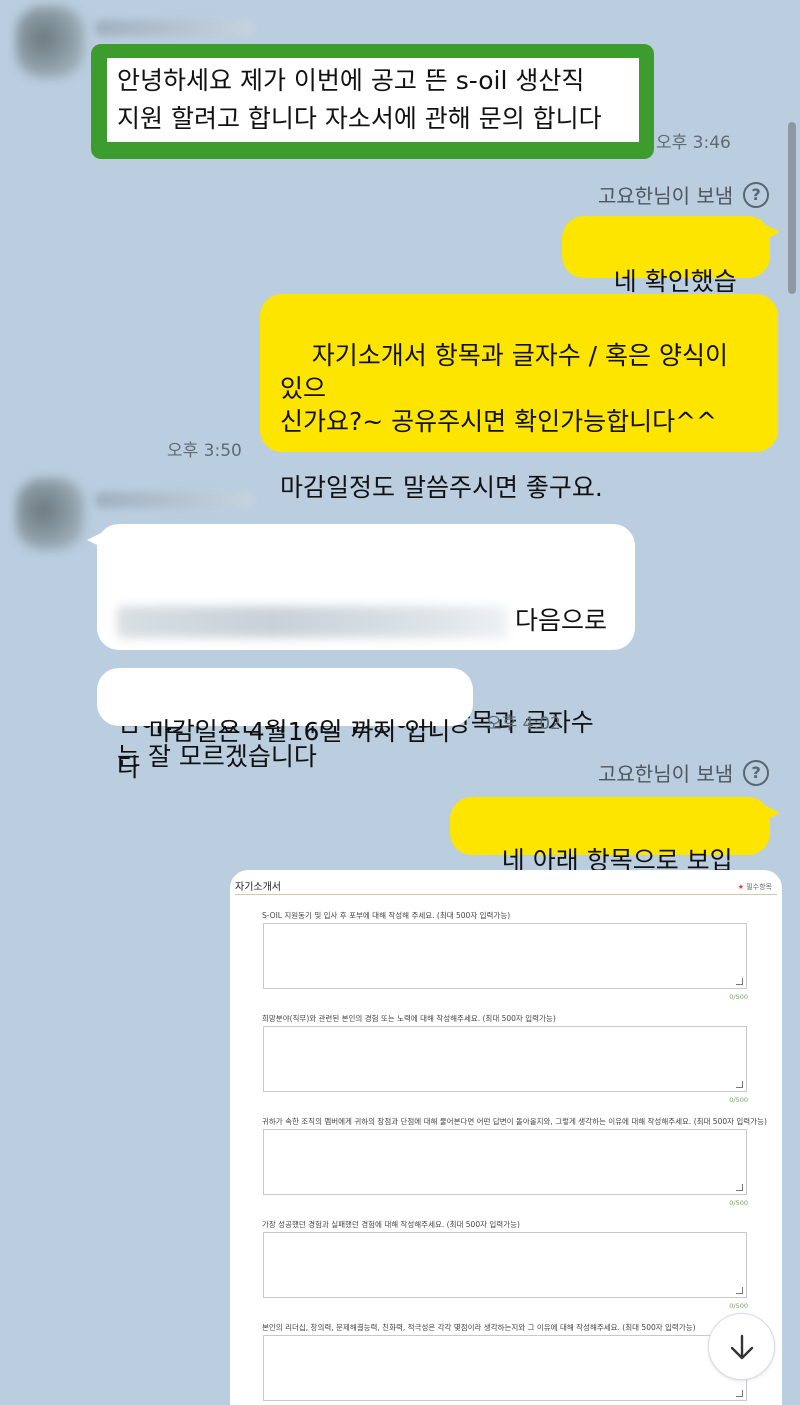  What do you see at coordinates (361, 647) in the screenshot?
I see `incoming-message: 다음으로 넘어갈수 있는데 지금 일중이라 항목과 글자수 는 잘 모르겠습니다` at bounding box center [361, 647].